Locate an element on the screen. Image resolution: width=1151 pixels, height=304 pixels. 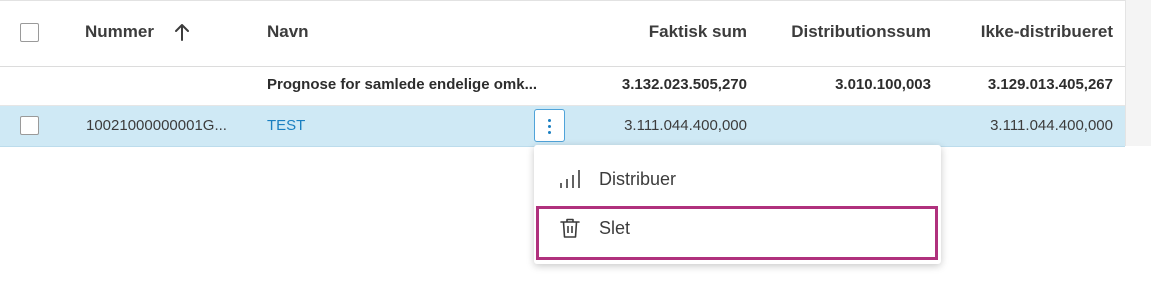
row-actions-button is located at coordinates (549, 125).